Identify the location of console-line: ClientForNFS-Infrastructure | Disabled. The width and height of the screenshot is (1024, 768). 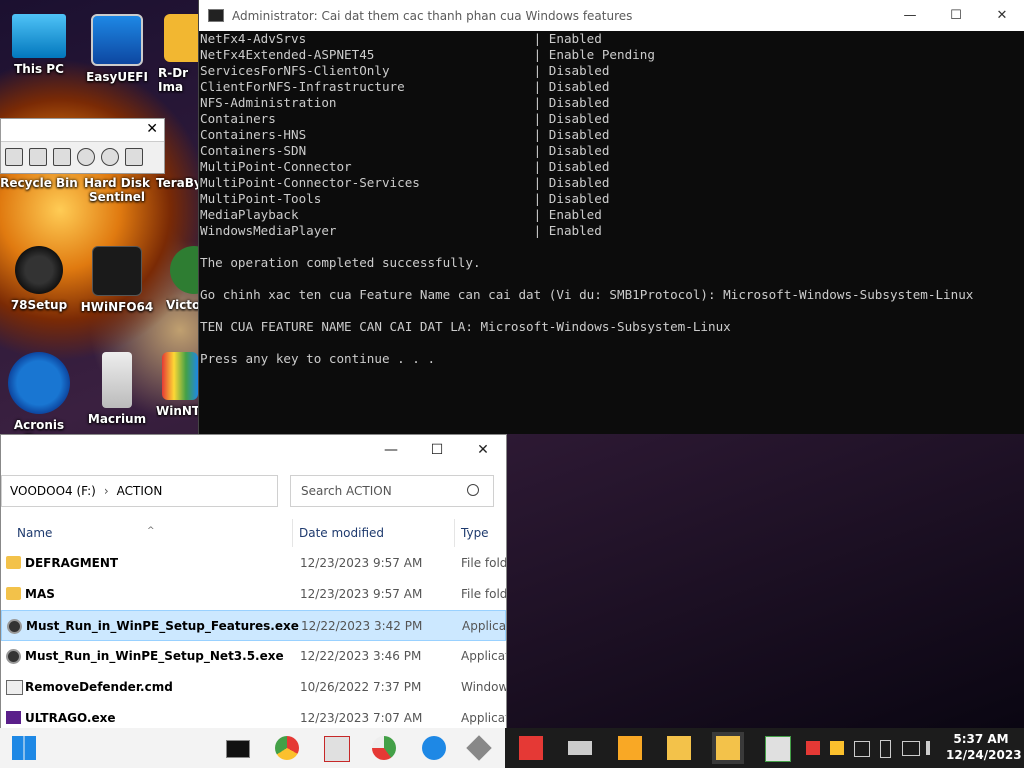
(405, 86).